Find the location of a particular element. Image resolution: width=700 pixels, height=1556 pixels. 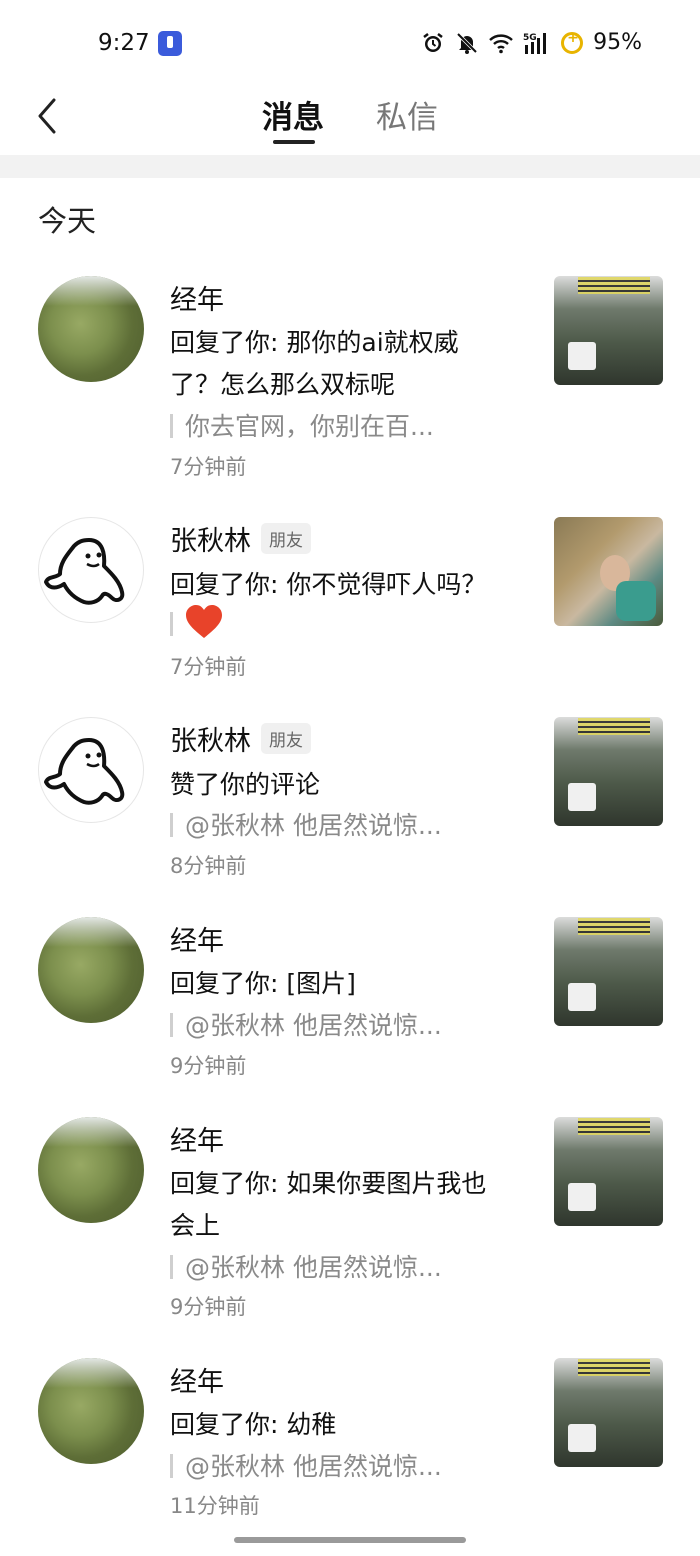

signal-5g-icon: 5G is located at coordinates (535, 43).